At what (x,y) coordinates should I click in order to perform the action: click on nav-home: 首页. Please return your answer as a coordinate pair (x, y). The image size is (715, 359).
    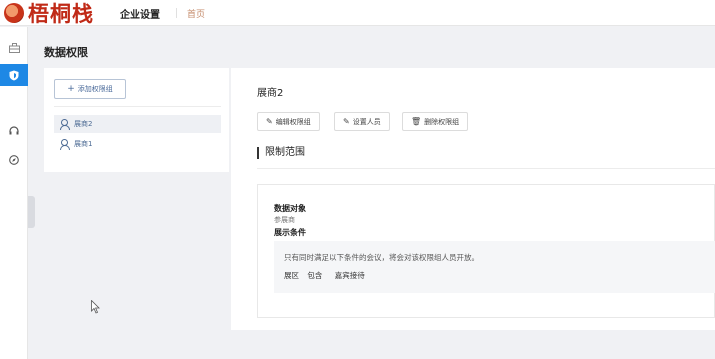
    Looking at the image, I should click on (196, 13).